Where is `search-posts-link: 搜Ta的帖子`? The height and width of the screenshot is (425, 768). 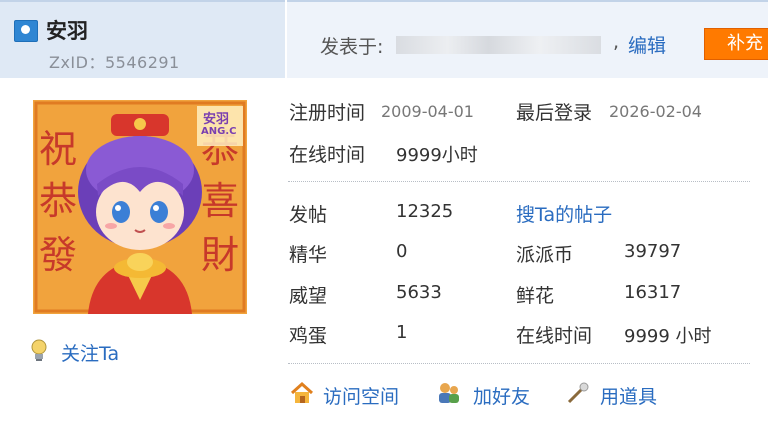 search-posts-link: 搜Ta的帖子 is located at coordinates (564, 213).